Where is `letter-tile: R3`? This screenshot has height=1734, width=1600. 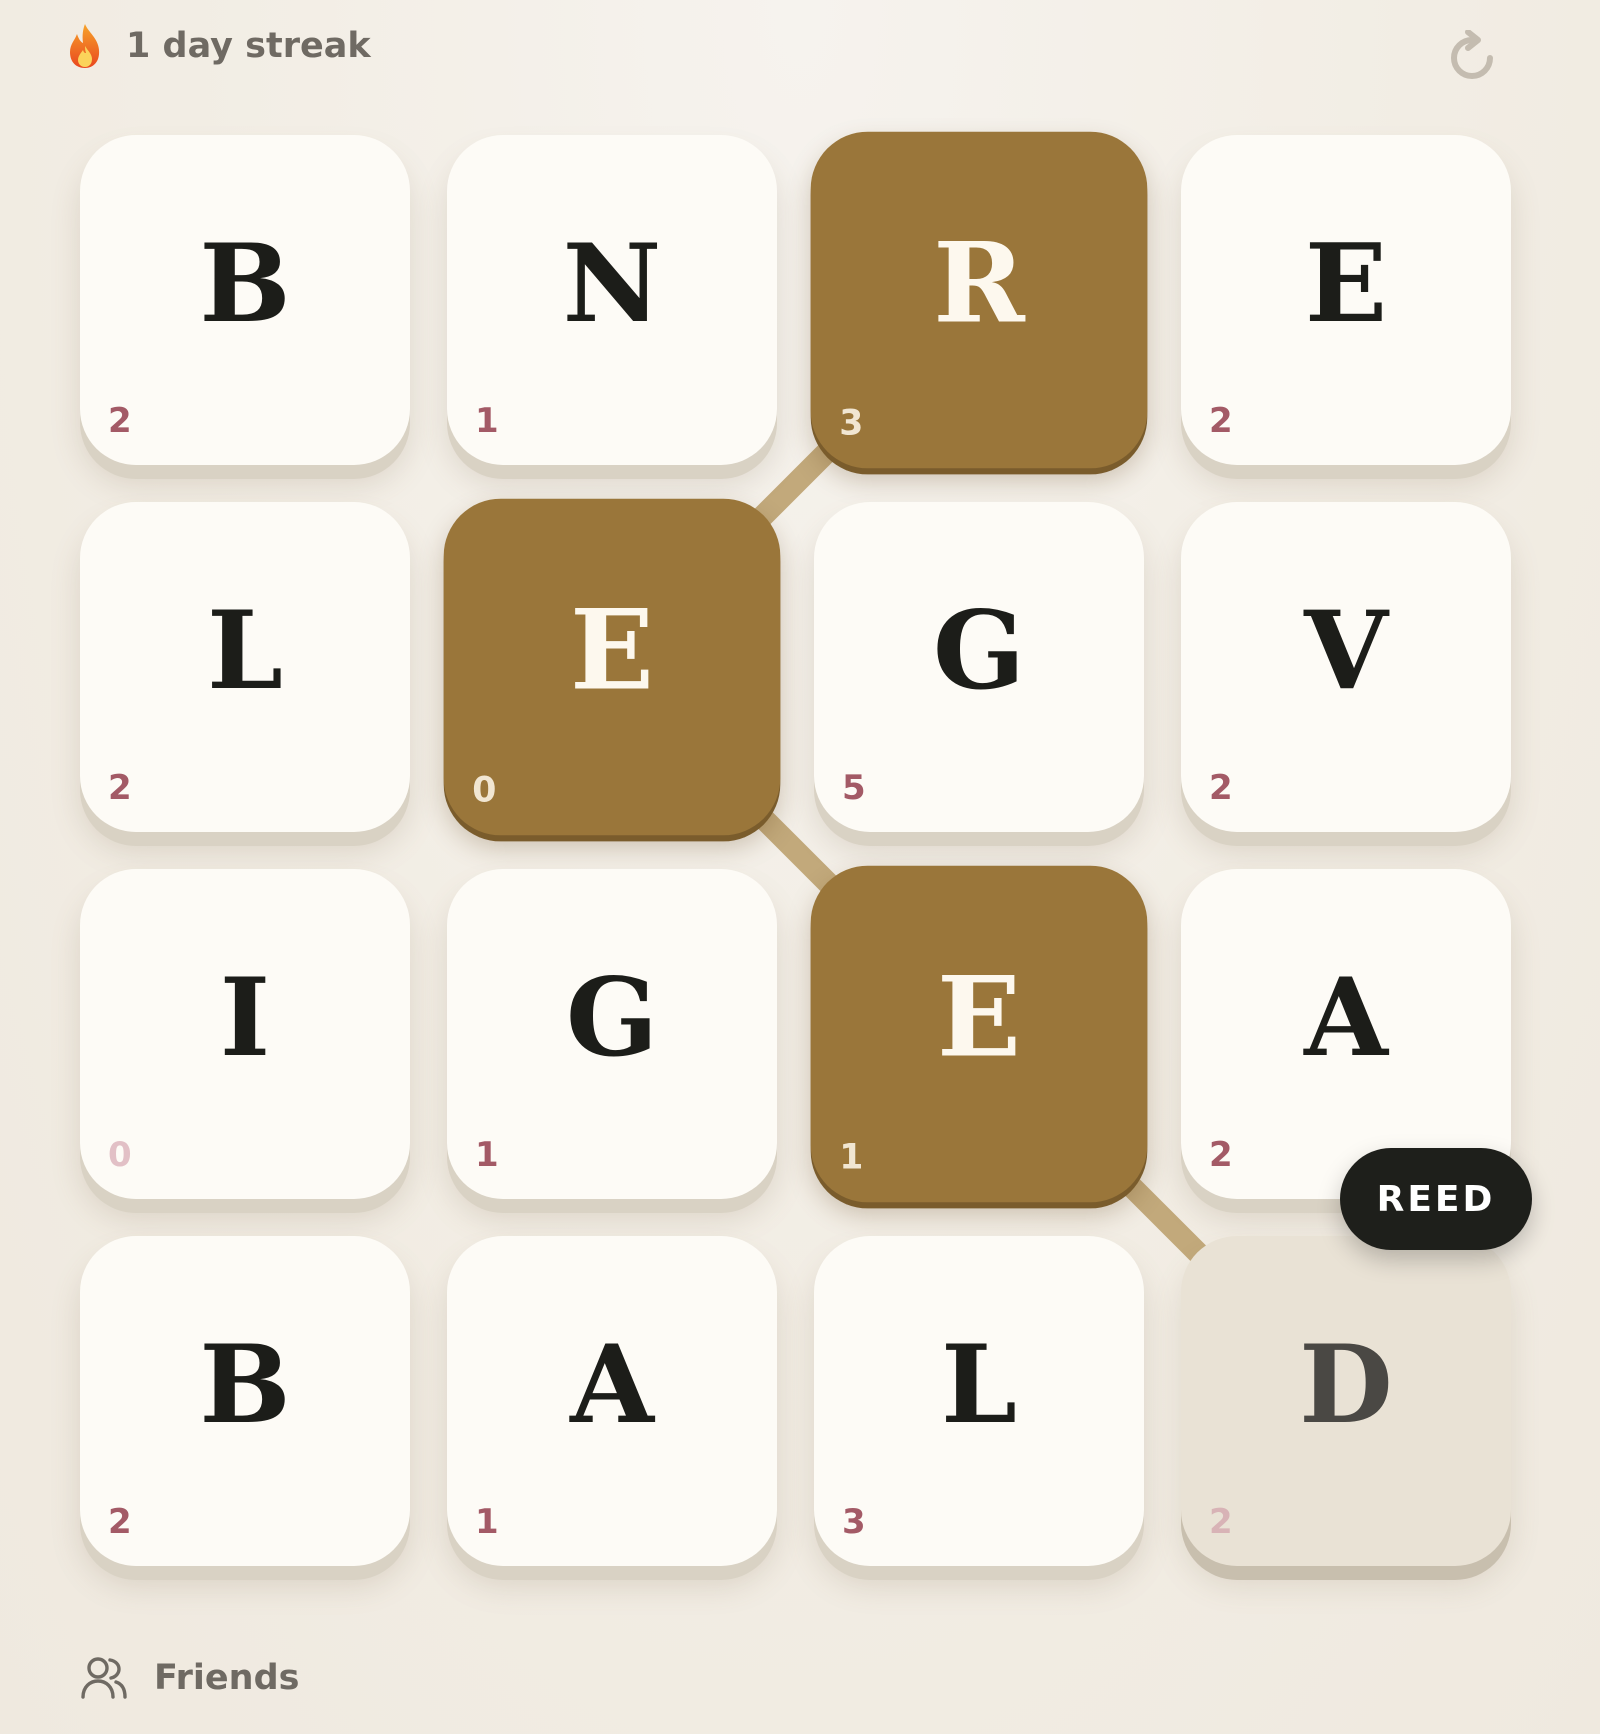
letter-tile: R3 is located at coordinates (979, 300).